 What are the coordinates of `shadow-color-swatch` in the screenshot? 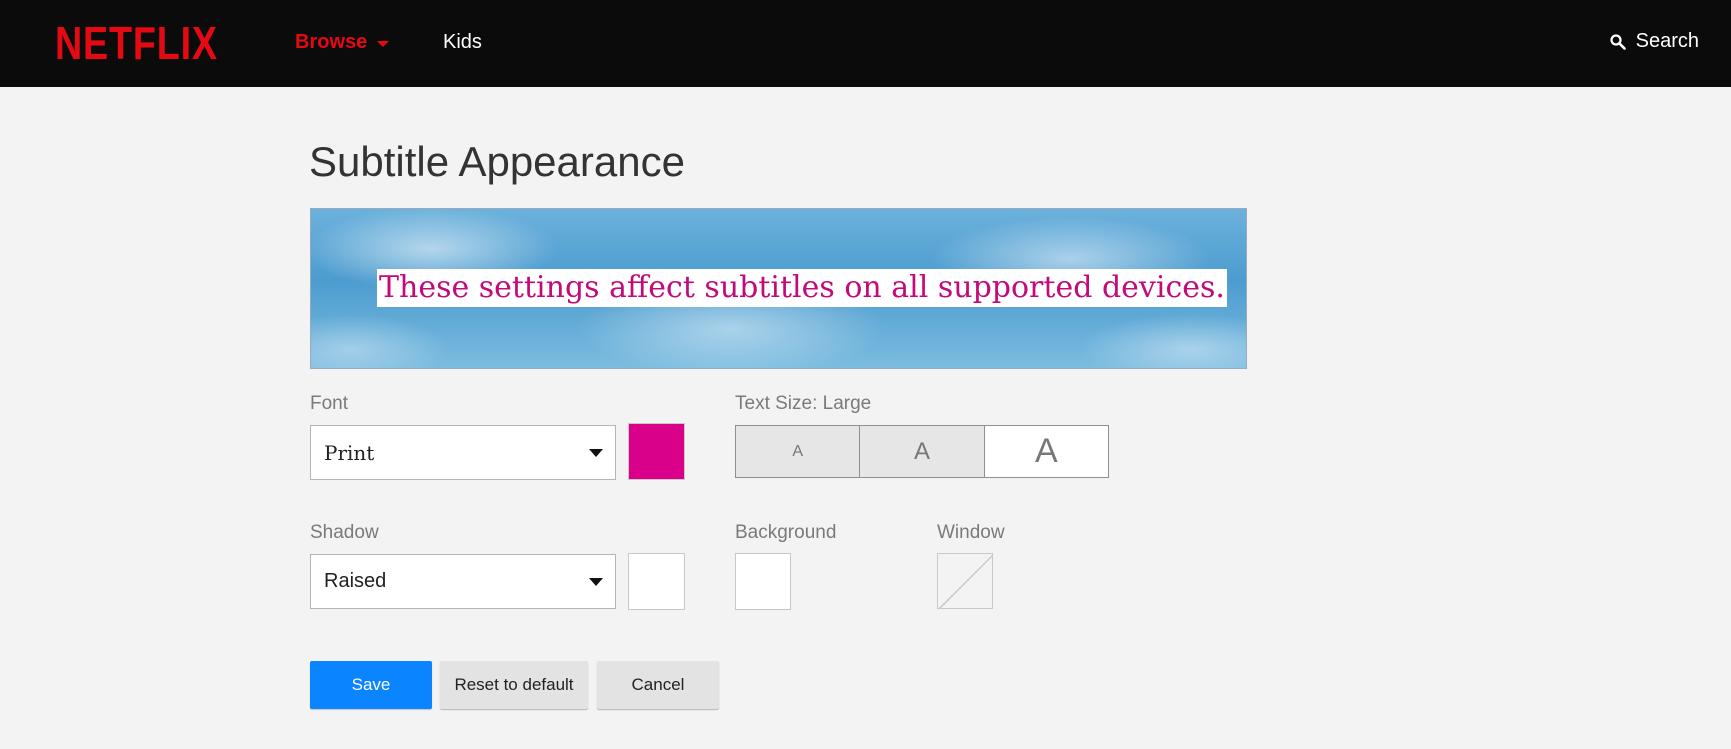 It's located at (656, 581).